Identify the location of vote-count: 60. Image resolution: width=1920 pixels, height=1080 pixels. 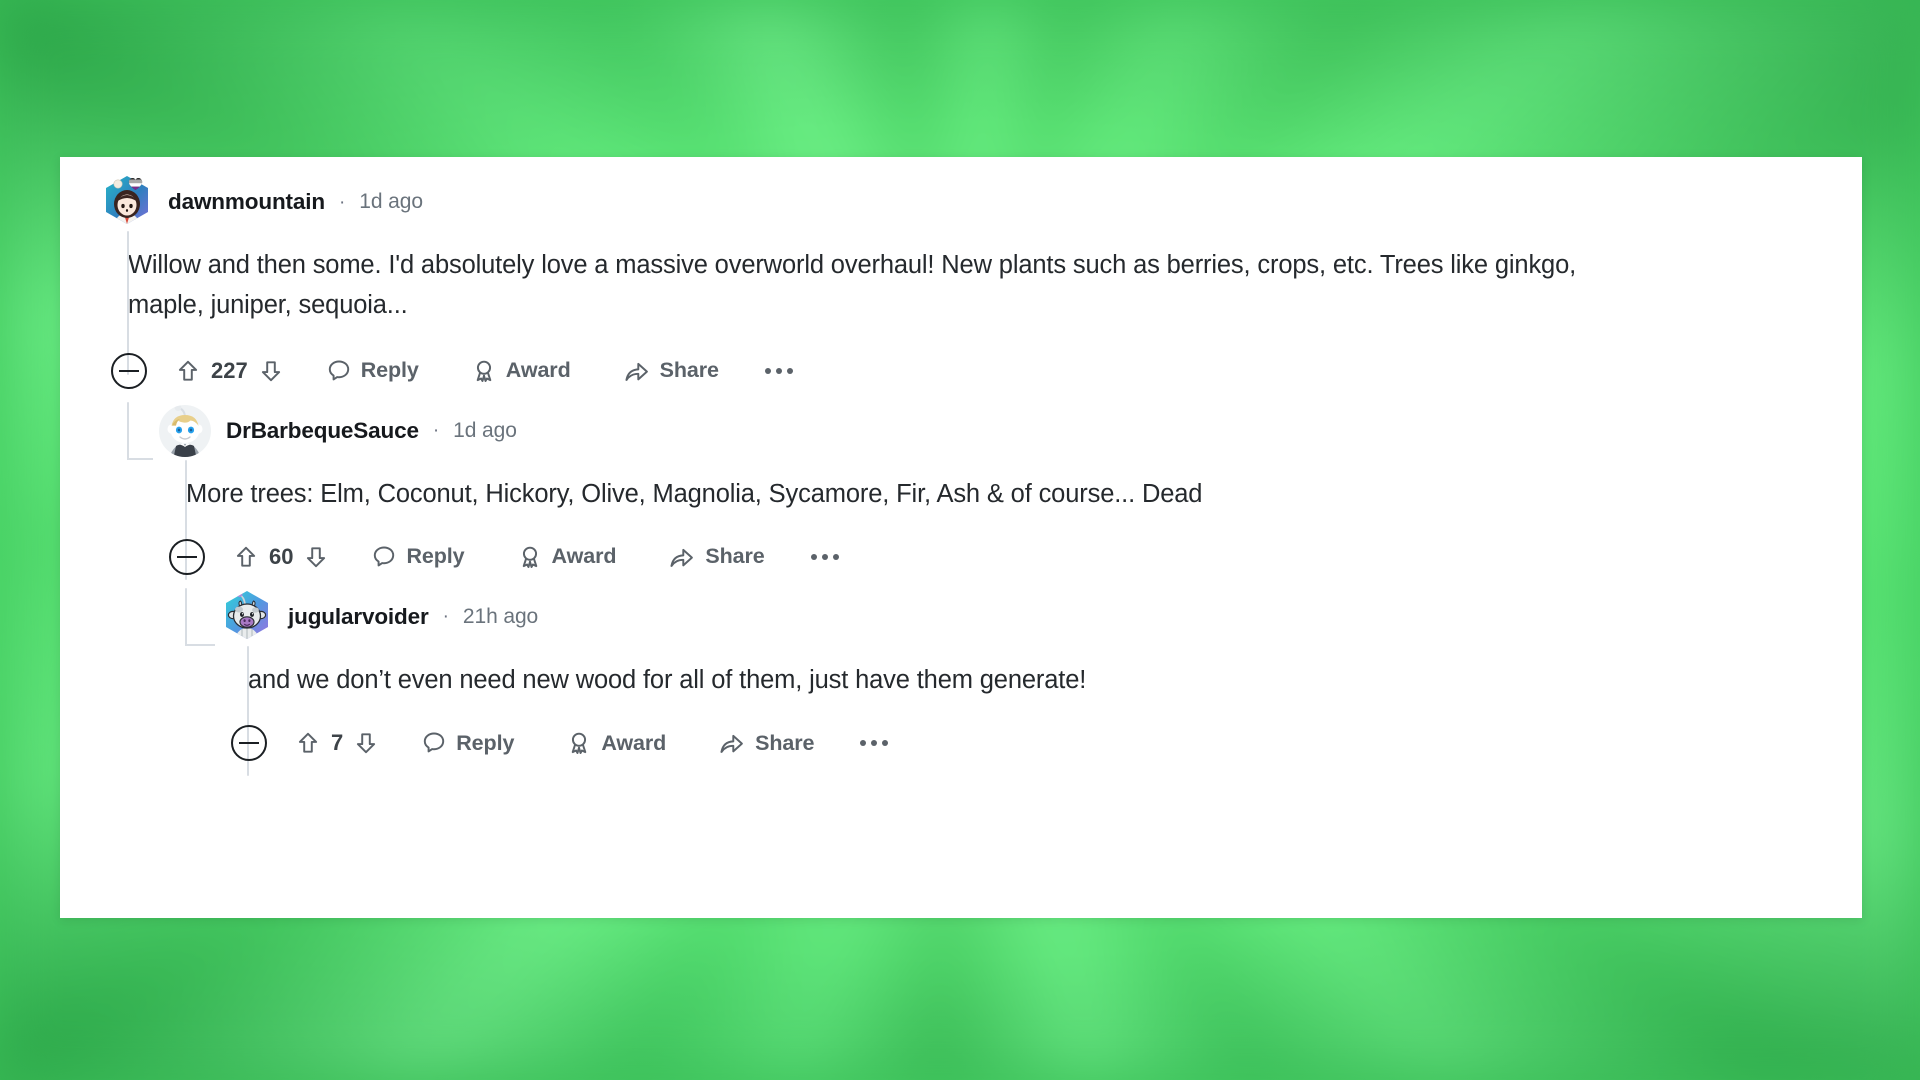
(281, 556).